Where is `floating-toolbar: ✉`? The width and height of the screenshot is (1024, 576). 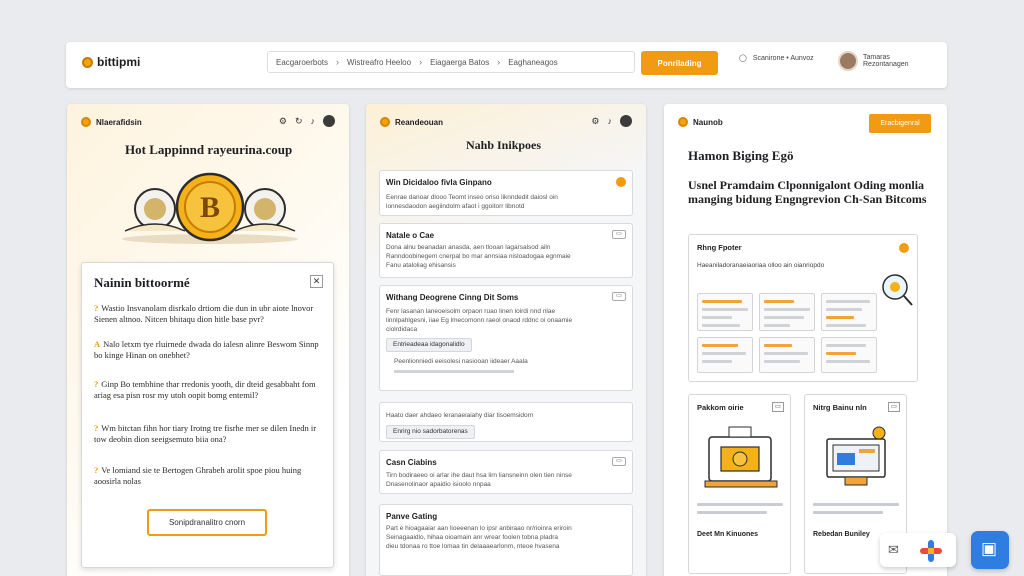
floating-toolbar: ✉ is located at coordinates (918, 550).